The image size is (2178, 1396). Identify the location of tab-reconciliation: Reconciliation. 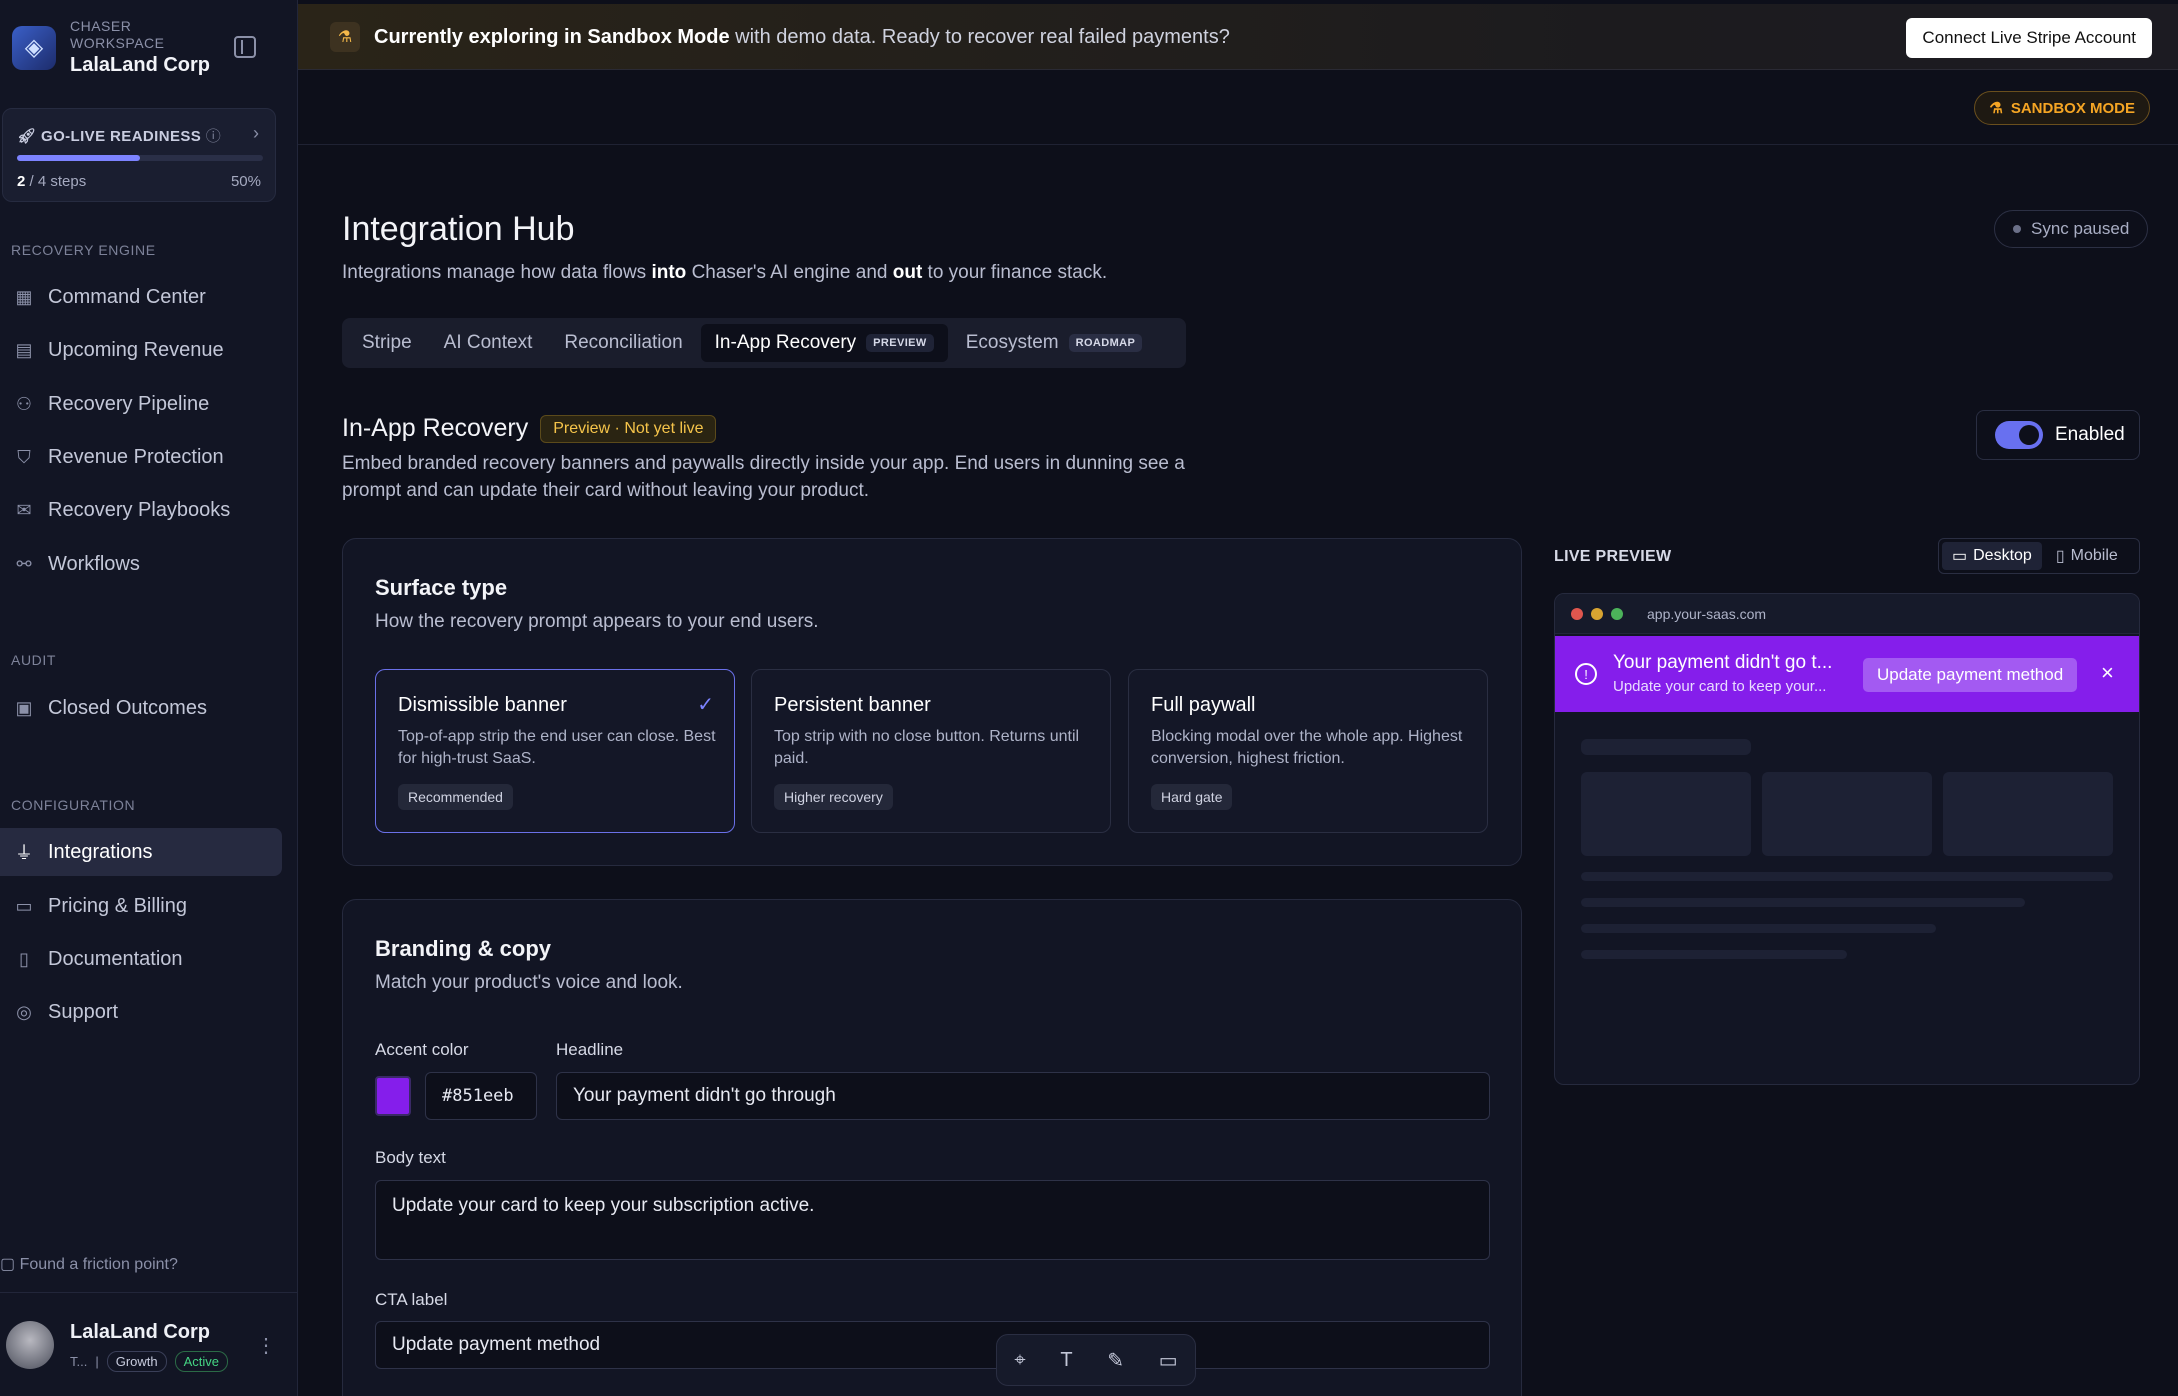
(623, 343).